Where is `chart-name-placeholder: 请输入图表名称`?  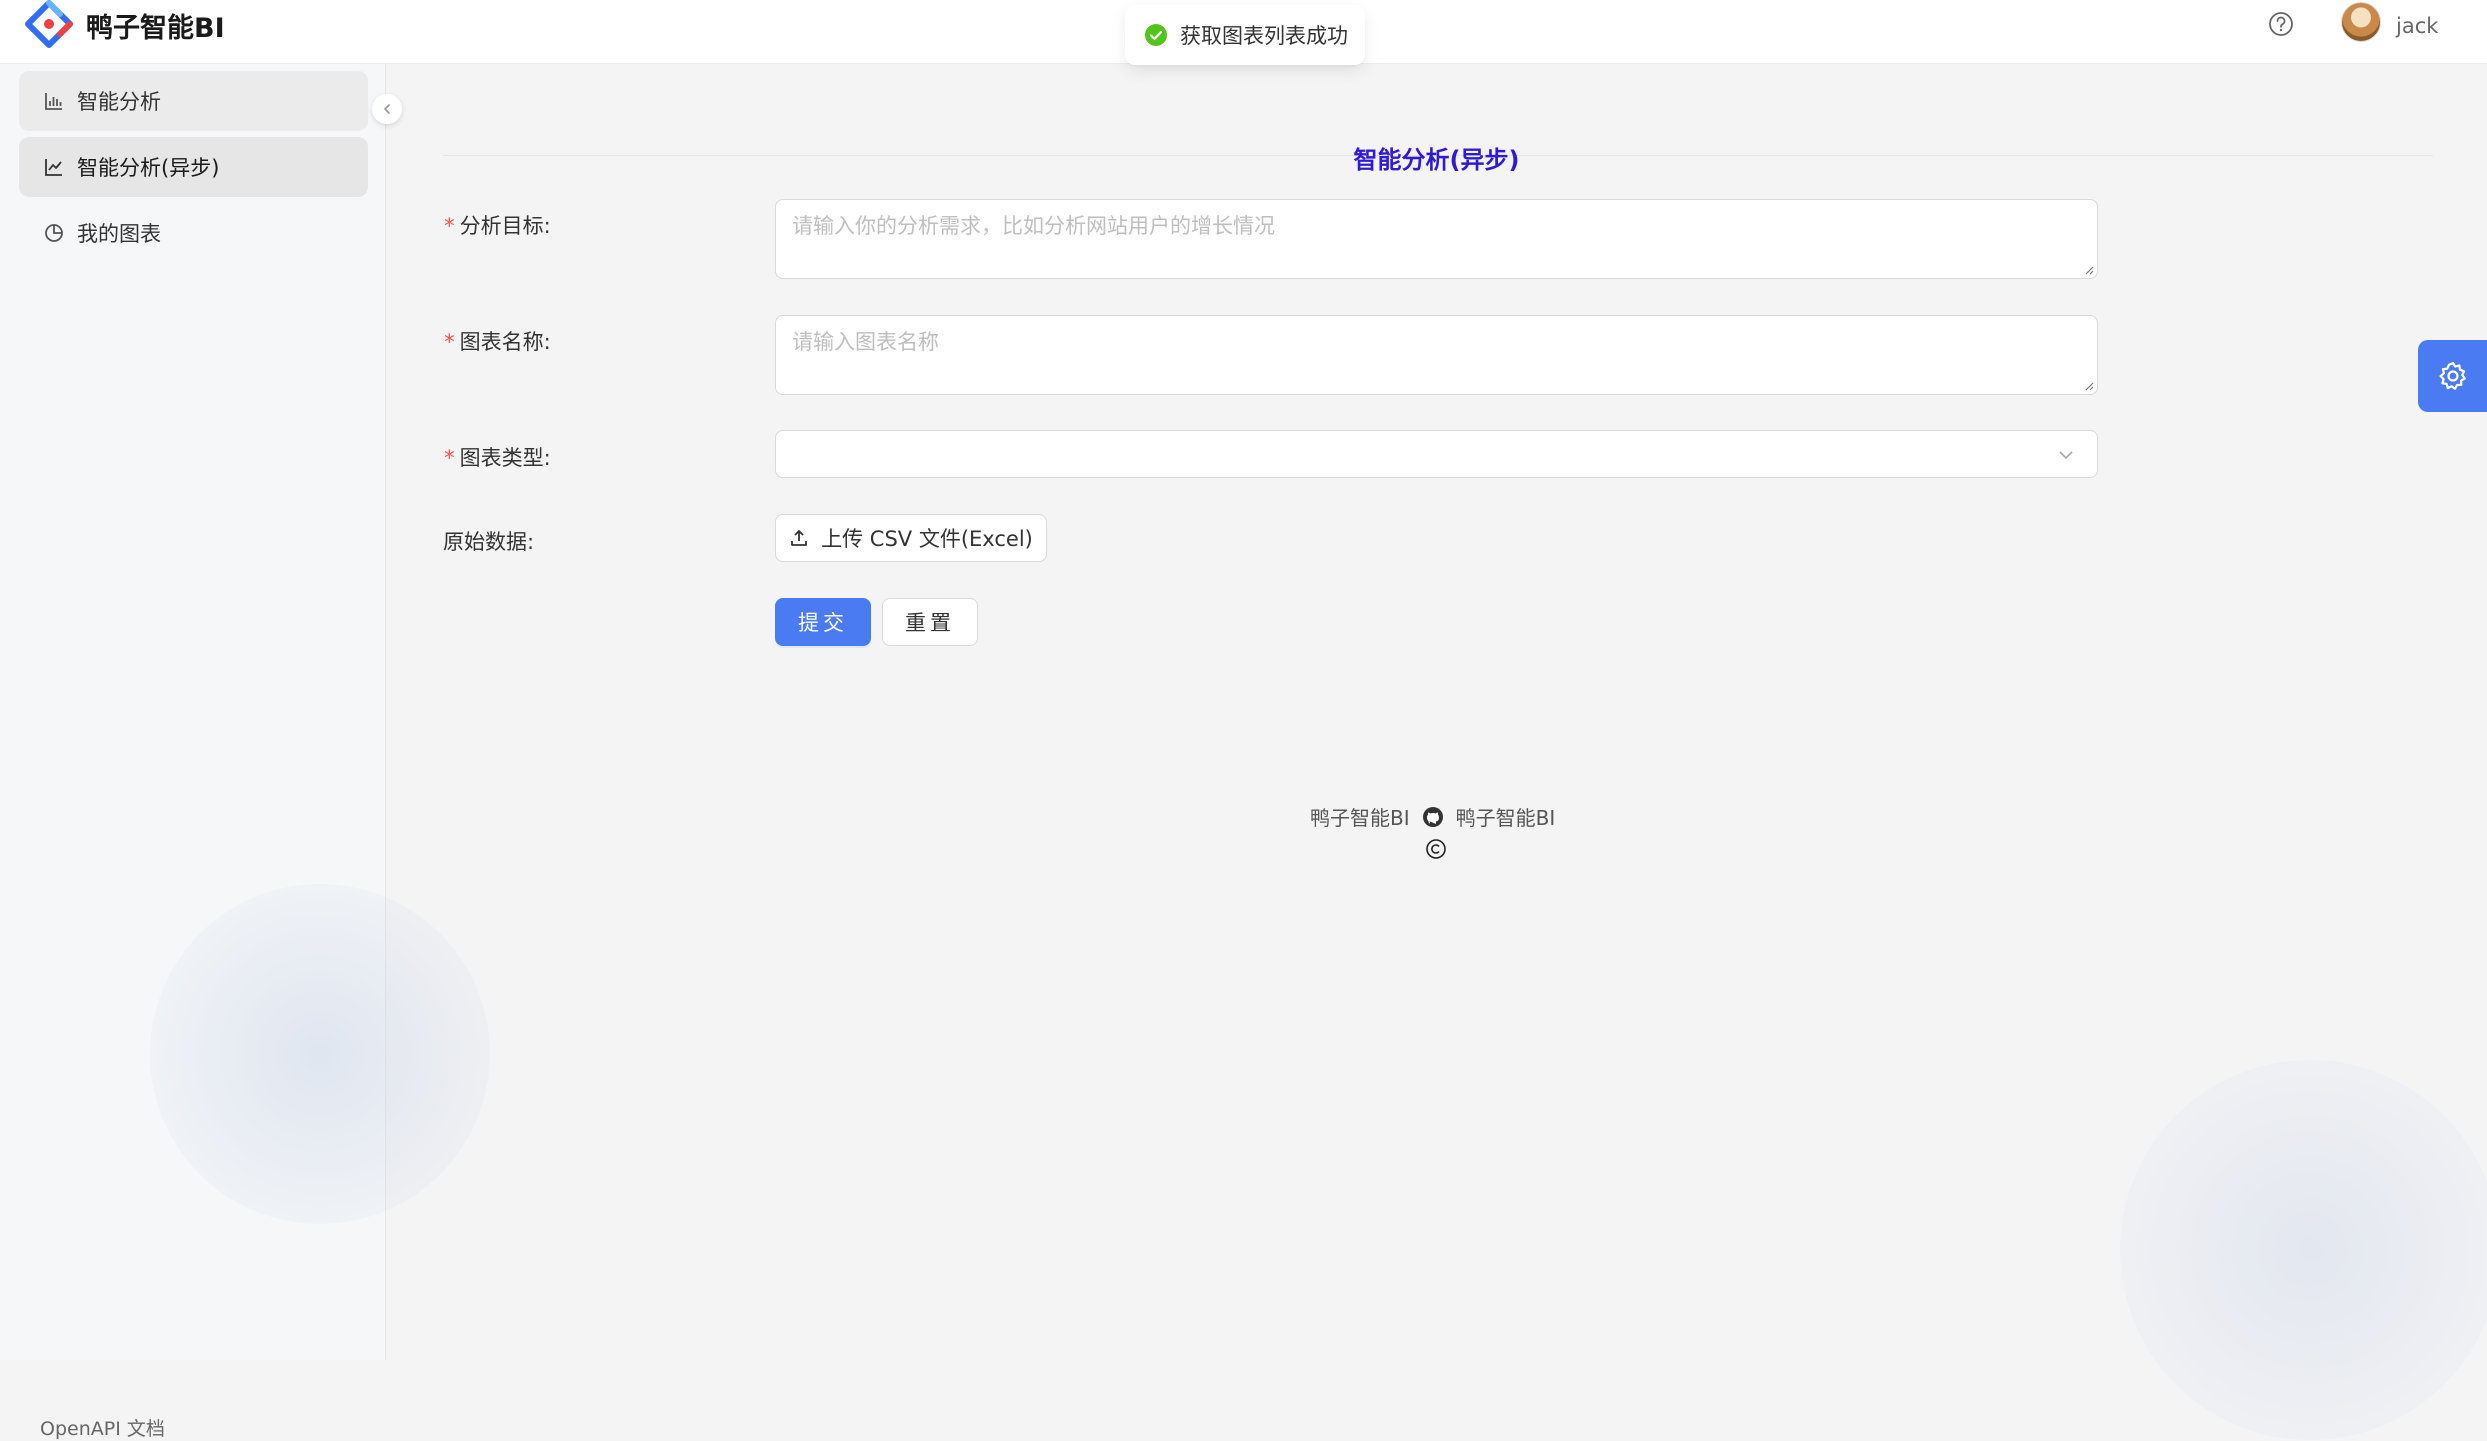
chart-name-placeholder: 请输入图表名称 is located at coordinates (865, 342).